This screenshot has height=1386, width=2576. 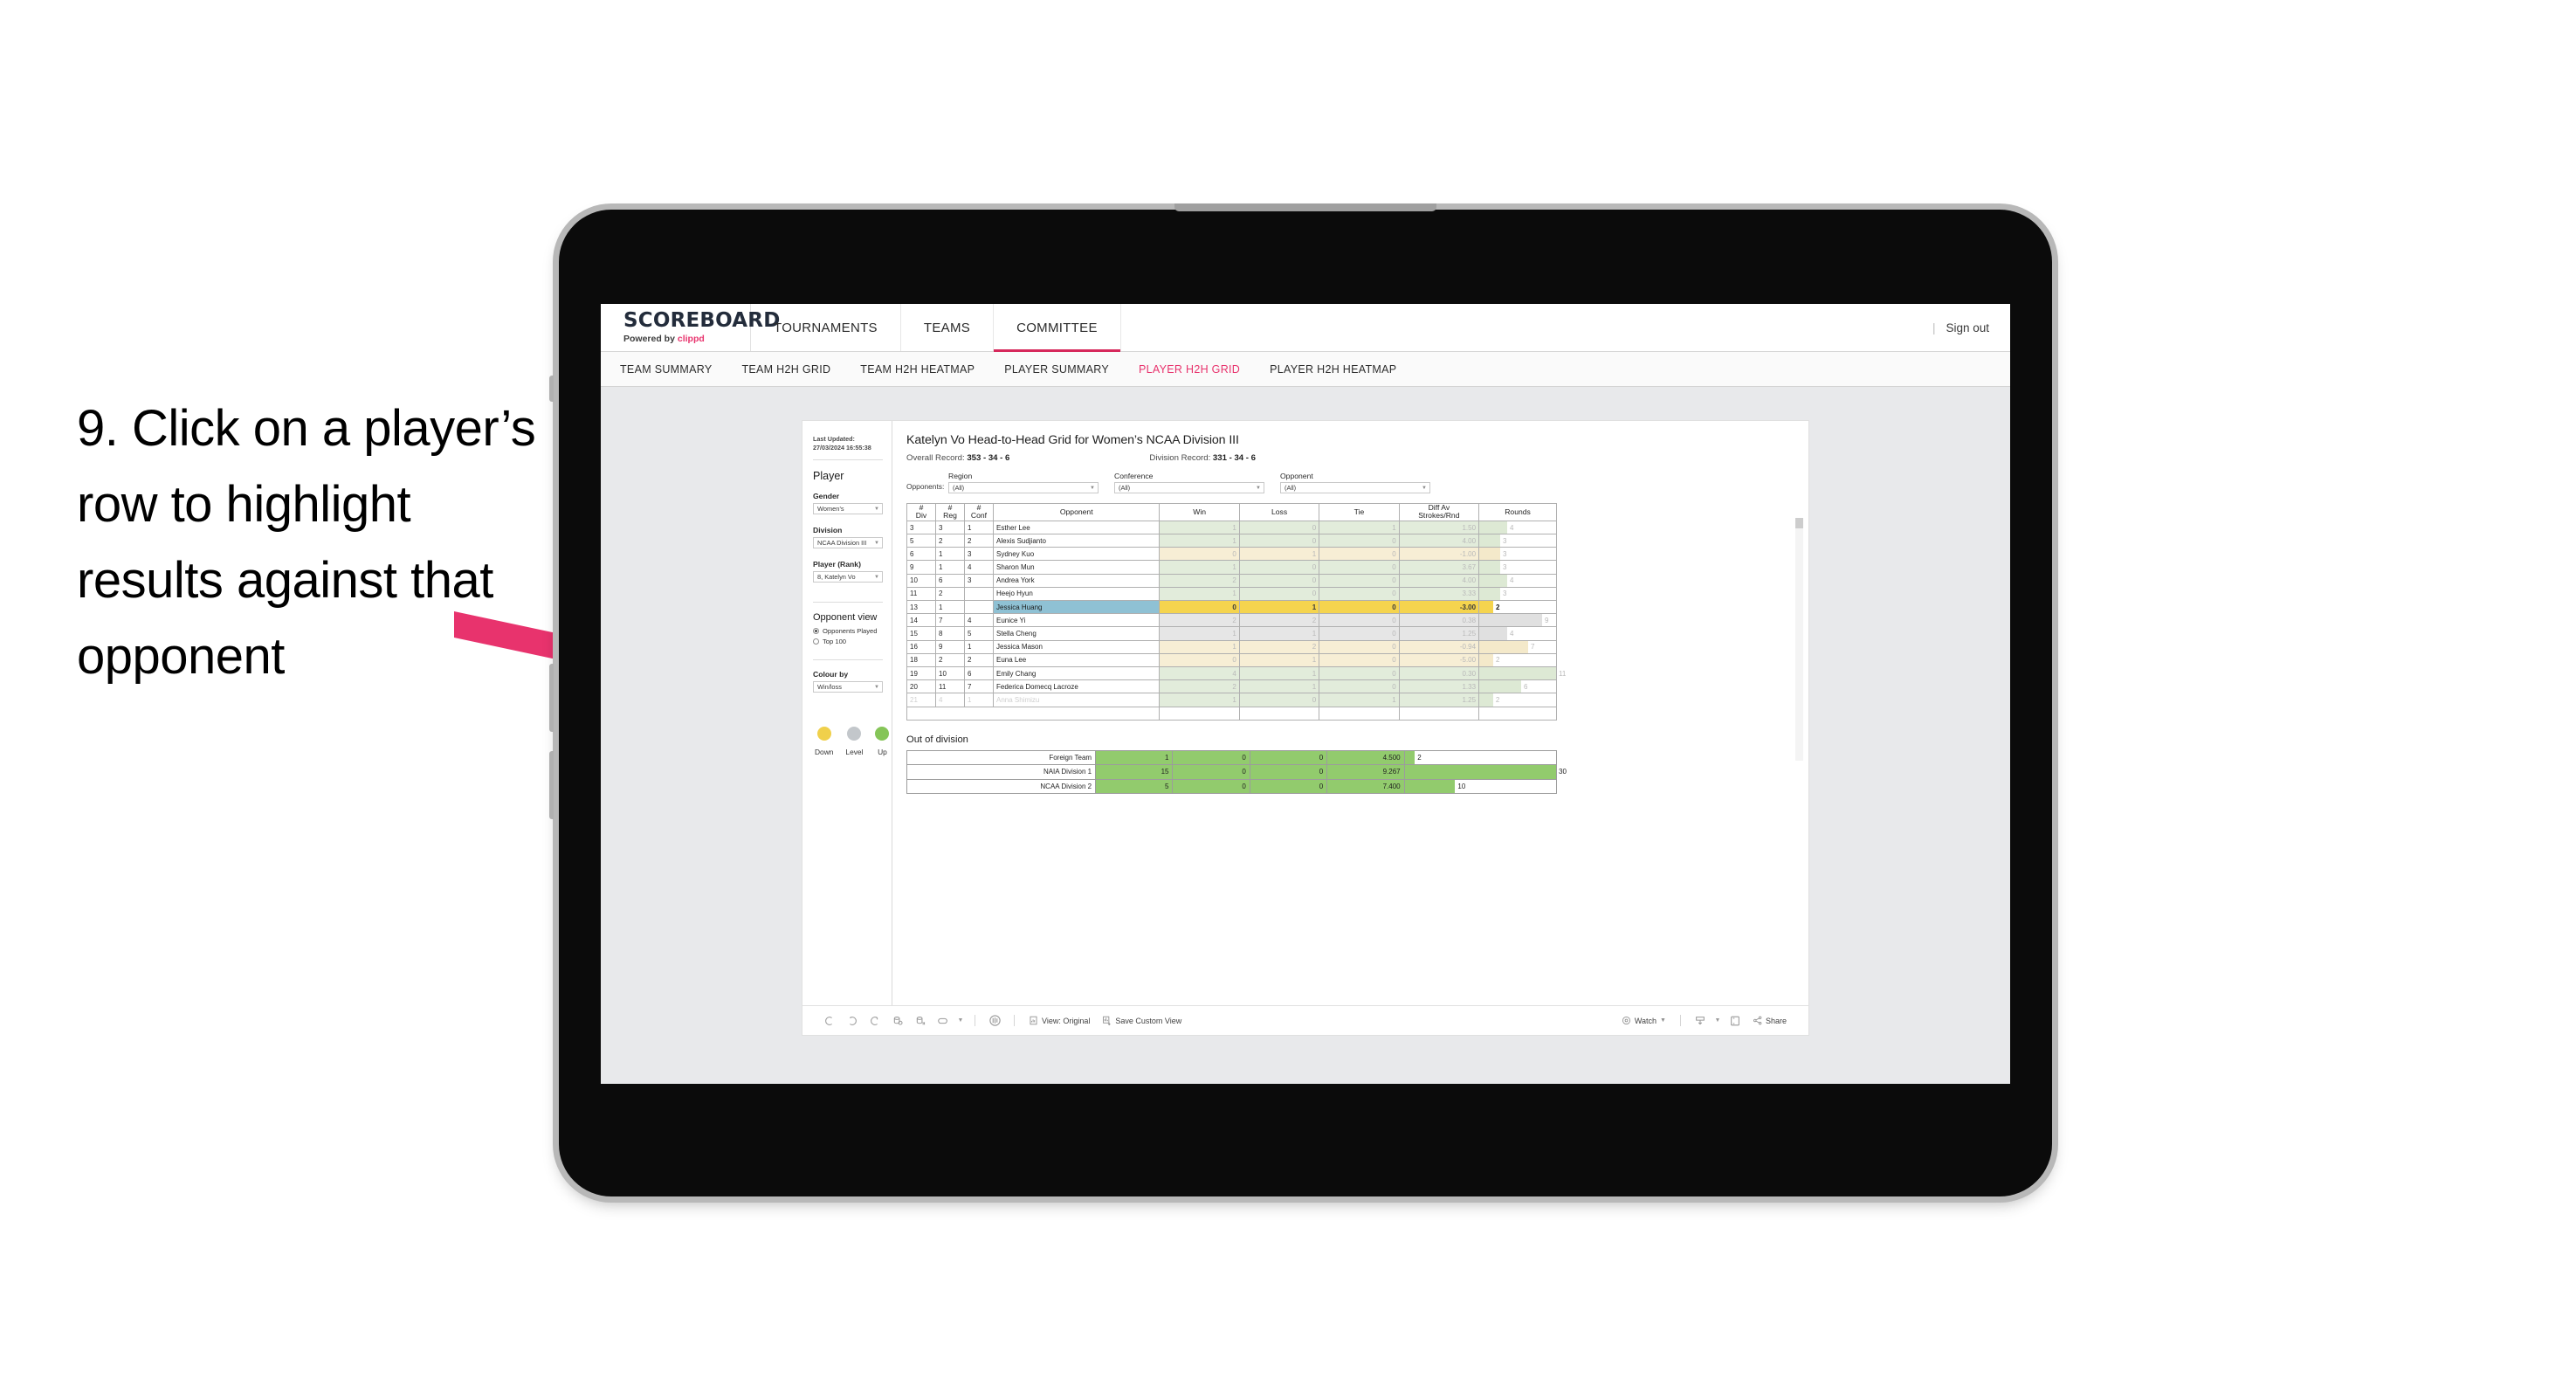 I want to click on brand-logo: SCOREBOARD Powered by clippd, so click(x=690, y=328).